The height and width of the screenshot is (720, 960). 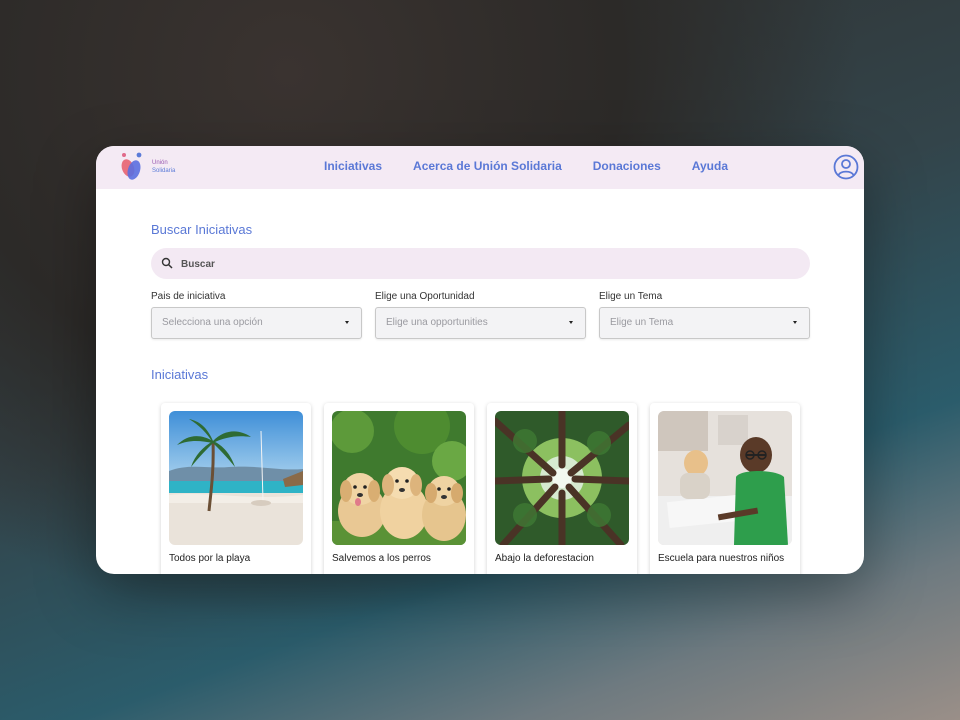 What do you see at coordinates (642, 322) in the screenshot?
I see `filter-tema-placeholder: Elige un Tema` at bounding box center [642, 322].